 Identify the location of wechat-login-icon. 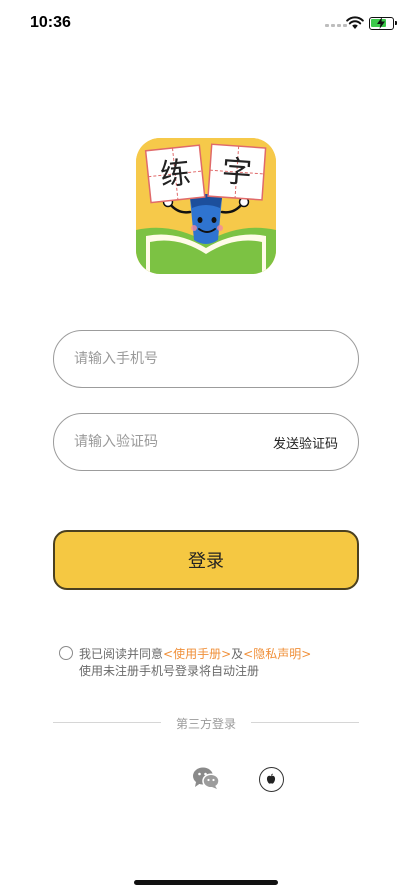
(206, 778).